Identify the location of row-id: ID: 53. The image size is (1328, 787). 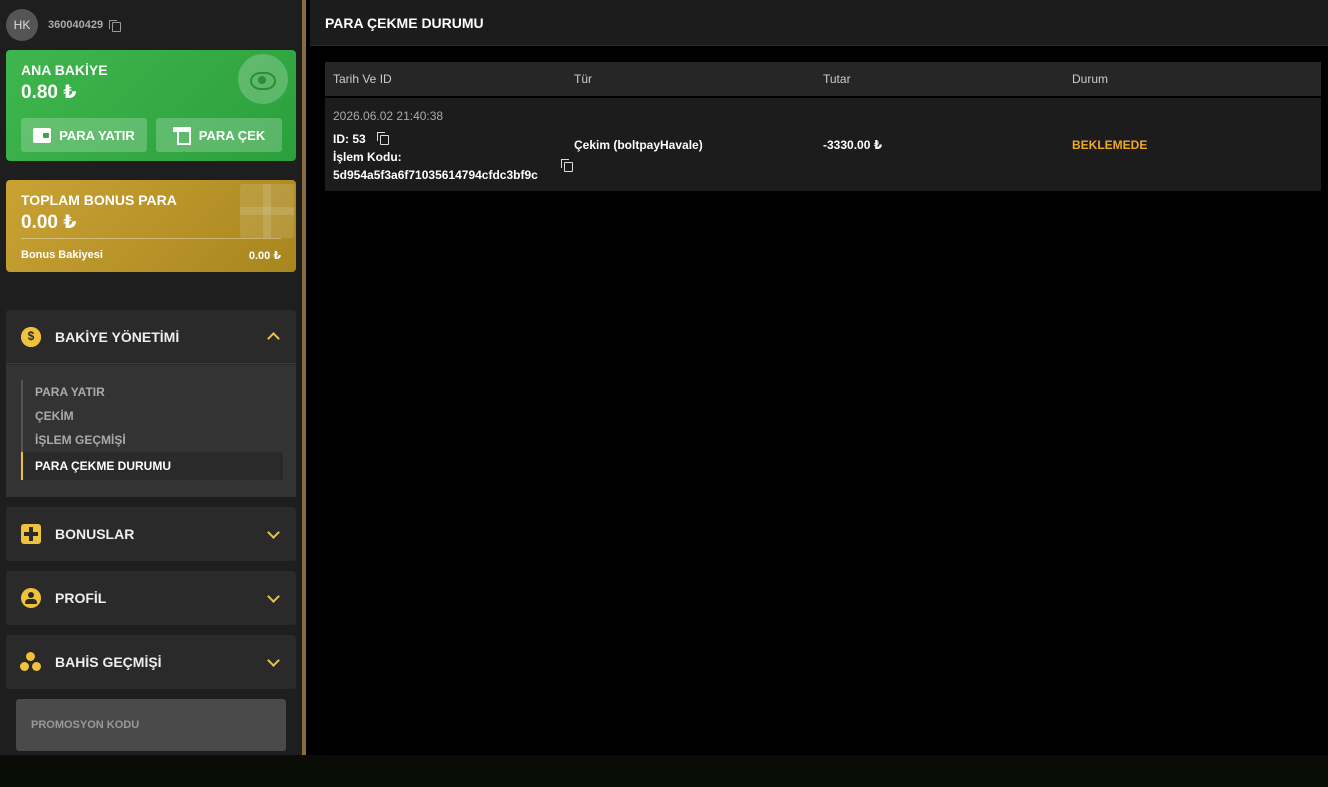
(361, 139).